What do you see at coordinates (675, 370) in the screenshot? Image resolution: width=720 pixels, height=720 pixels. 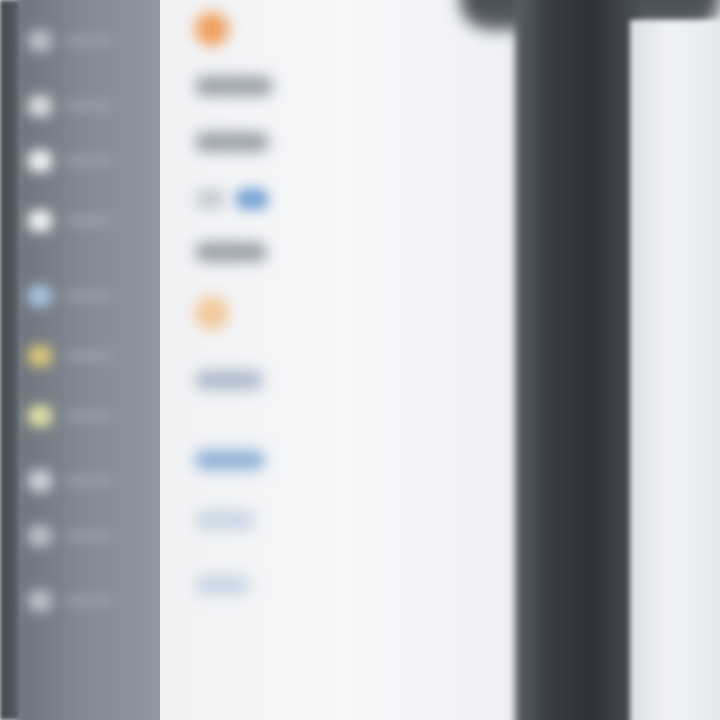 I see `right-background` at bounding box center [675, 370].